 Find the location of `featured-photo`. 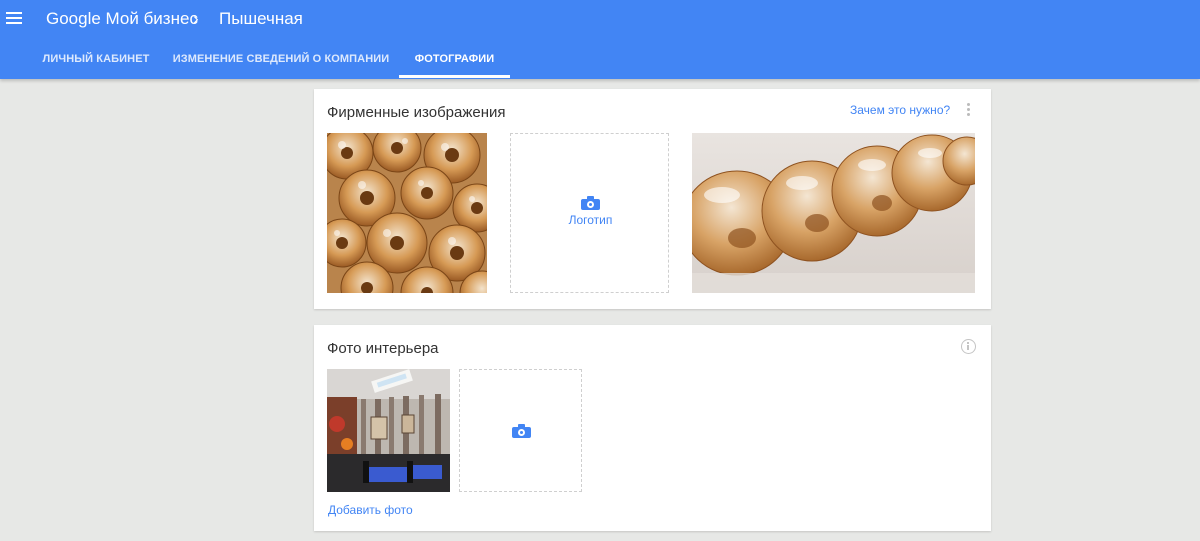

featured-photo is located at coordinates (833, 213).